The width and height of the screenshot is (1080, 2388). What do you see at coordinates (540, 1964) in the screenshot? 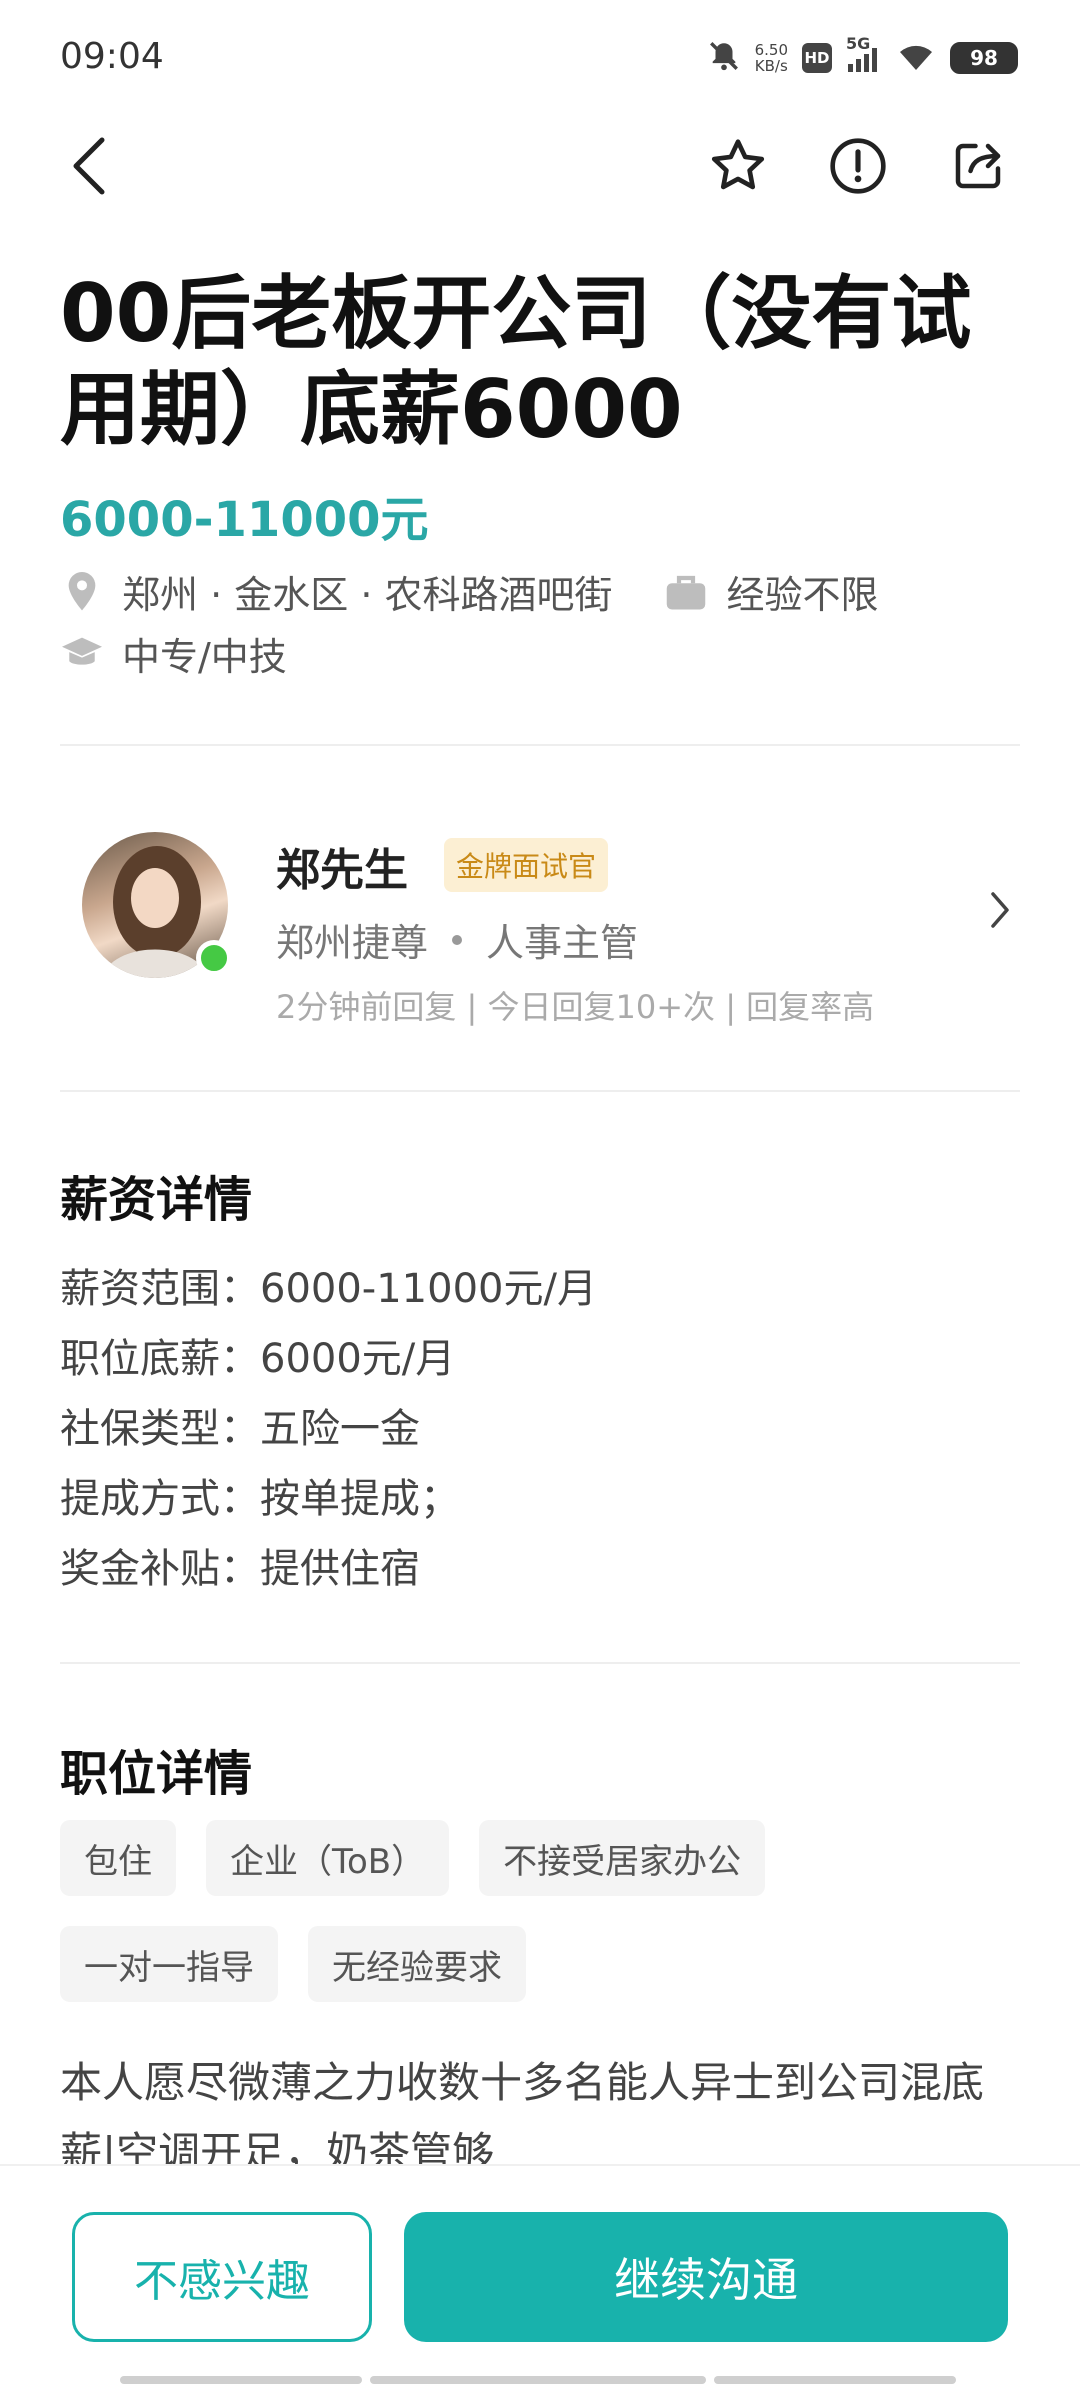
I see `tag-row: 一对一指导 无经验要求` at bounding box center [540, 1964].